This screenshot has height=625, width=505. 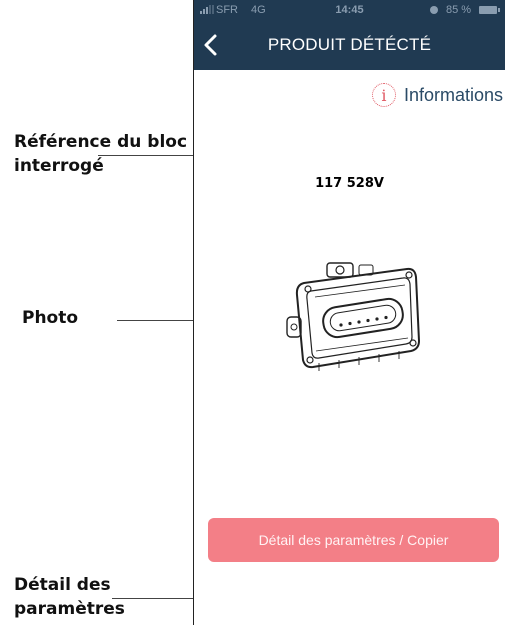 I want to click on reference-callout-leader, so click(x=146, y=155).